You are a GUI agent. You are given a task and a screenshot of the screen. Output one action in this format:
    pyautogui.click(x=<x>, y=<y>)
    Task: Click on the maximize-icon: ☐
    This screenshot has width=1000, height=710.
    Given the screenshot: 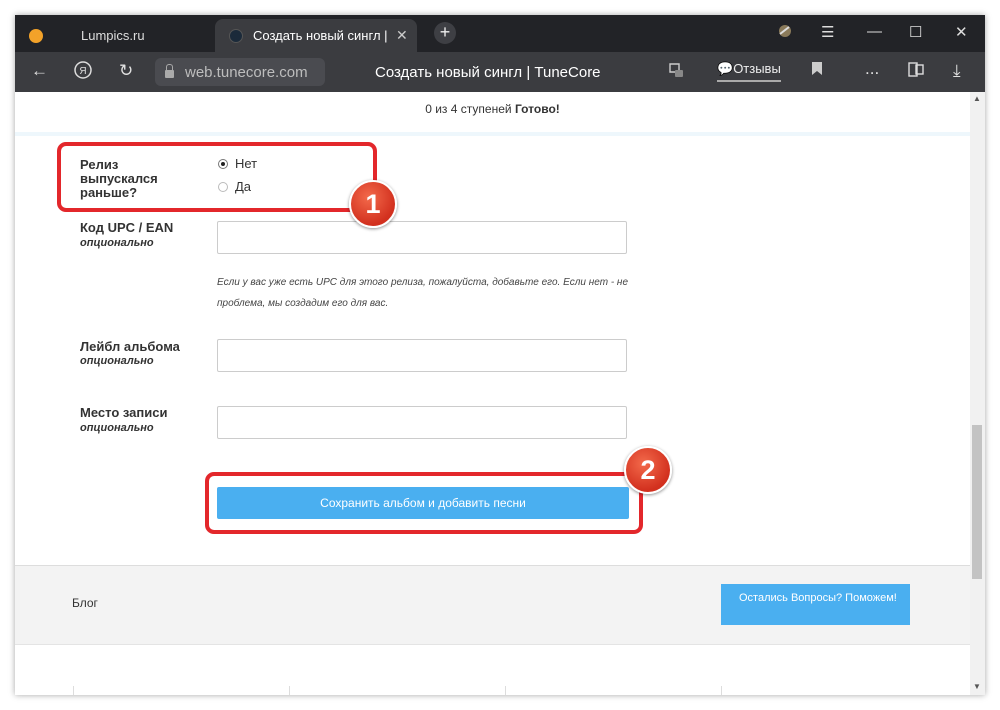 What is the action you would take?
    pyautogui.click(x=915, y=32)
    